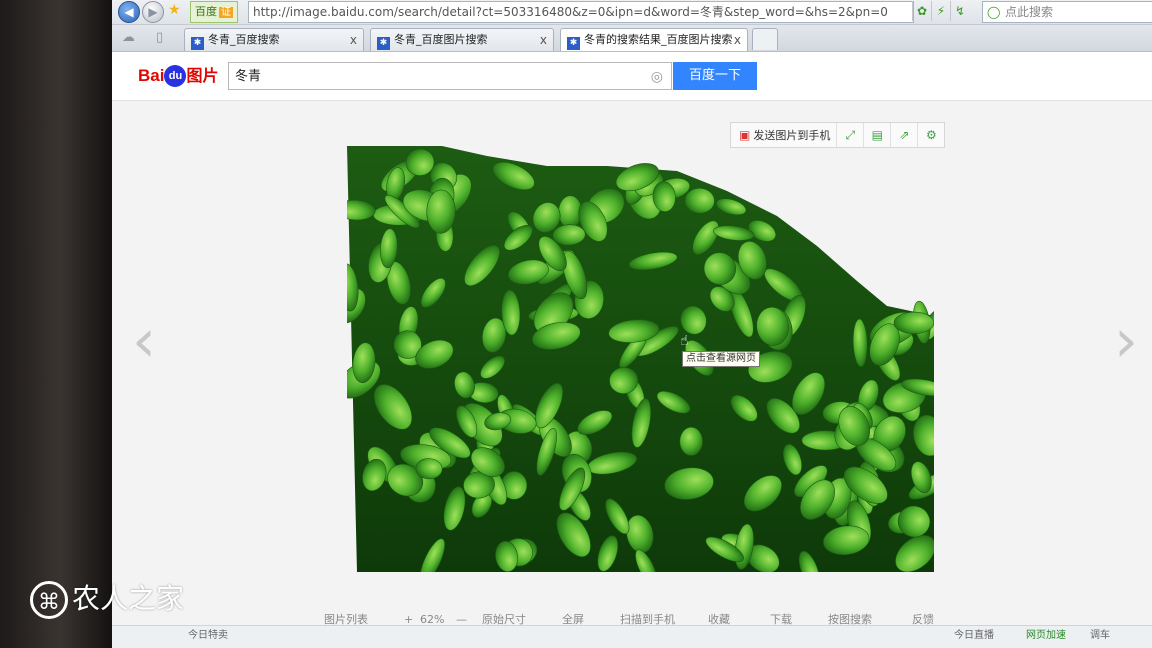 This screenshot has width=1152, height=648. I want to click on prev-arrow-icon: ‹, so click(144, 341).